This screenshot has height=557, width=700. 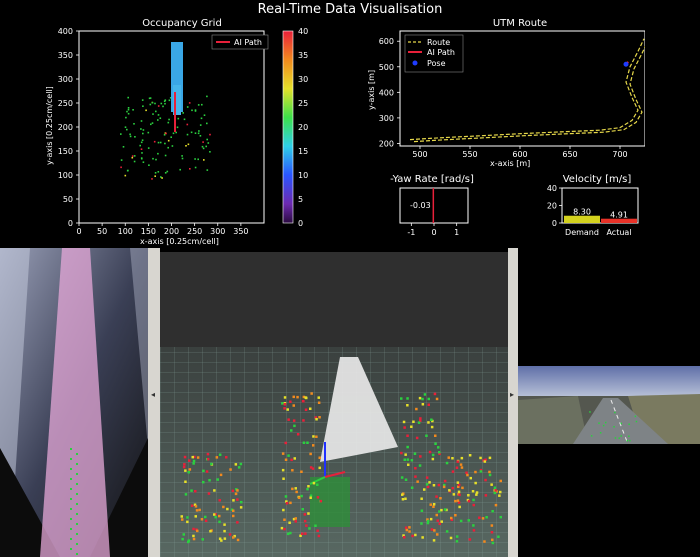 What do you see at coordinates (303, 175) in the screenshot?
I see `colorbar-tick-label: 10` at bounding box center [303, 175].